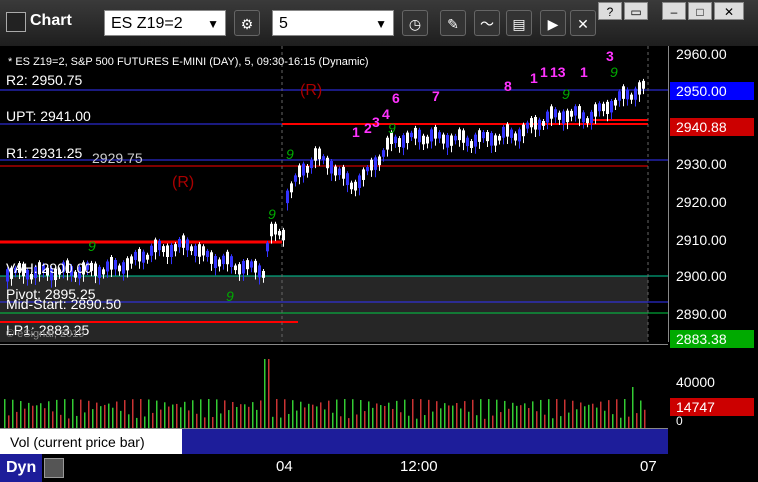 The width and height of the screenshot is (758, 482). I want to click on settings-icon: ⚙, so click(247, 23).